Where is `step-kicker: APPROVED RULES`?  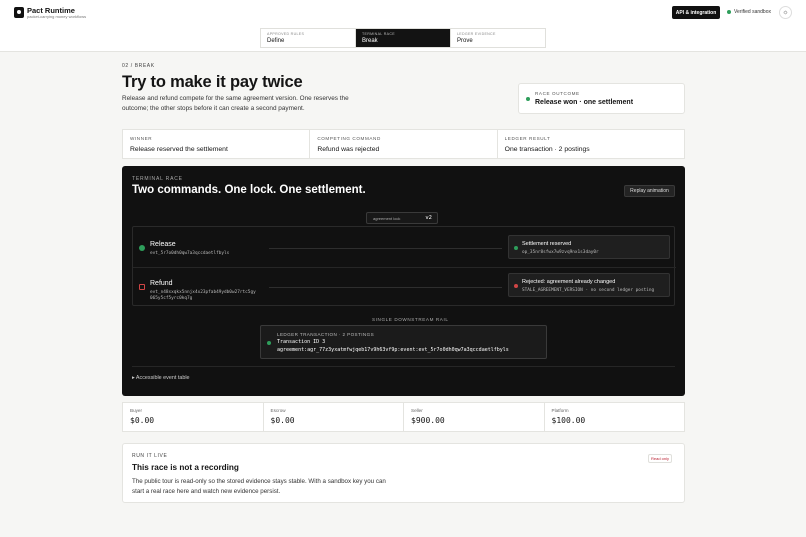 step-kicker: APPROVED RULES is located at coordinates (286, 34).